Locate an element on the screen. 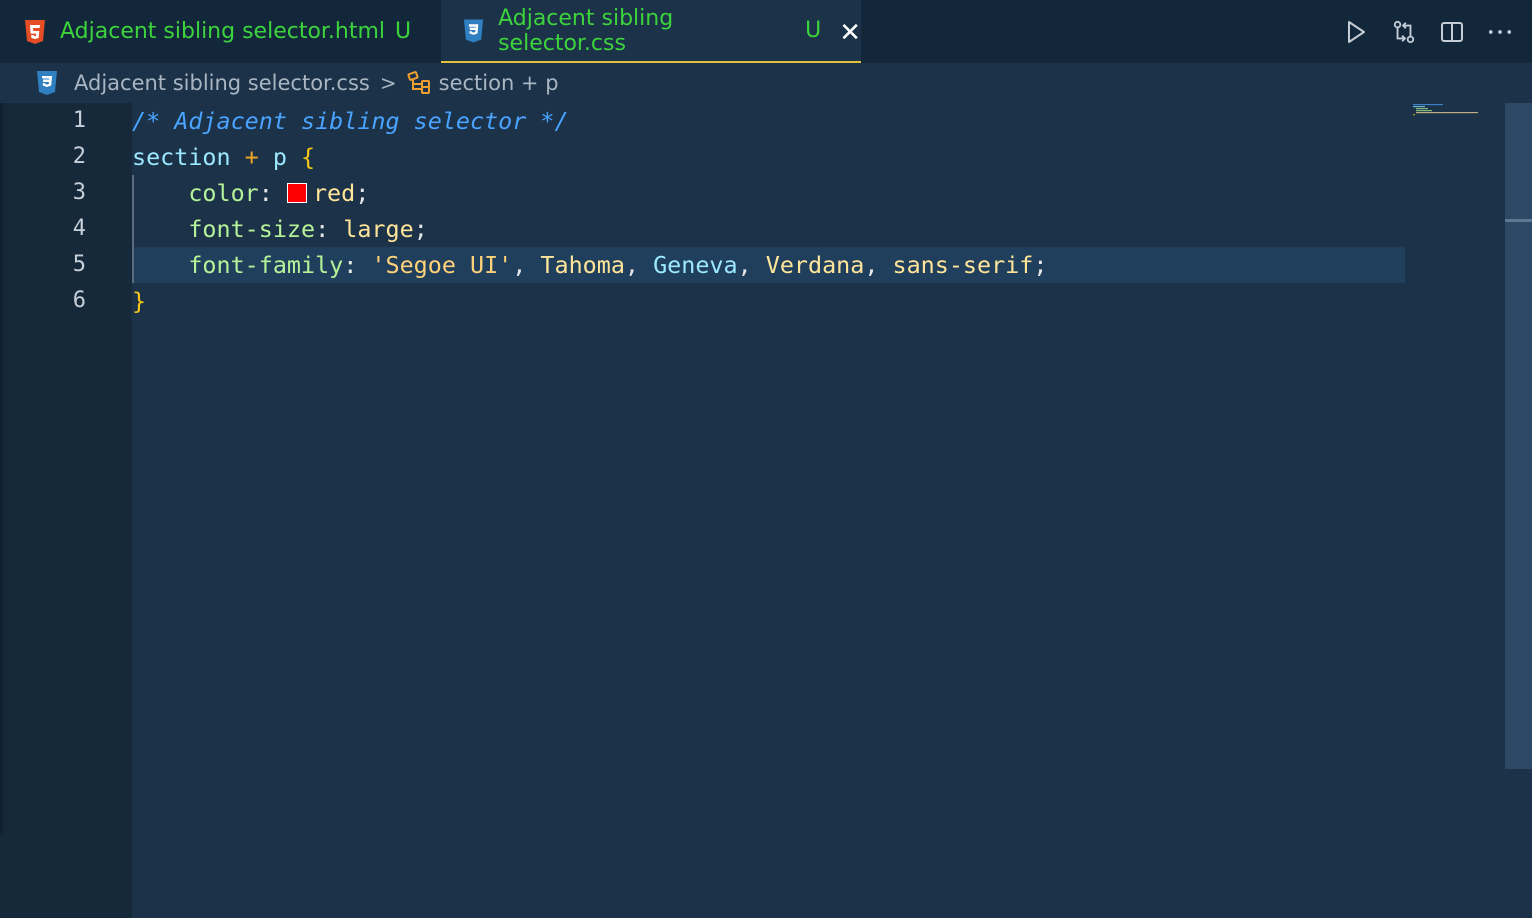 The width and height of the screenshot is (1532, 918). html5-icon is located at coordinates (35, 31).